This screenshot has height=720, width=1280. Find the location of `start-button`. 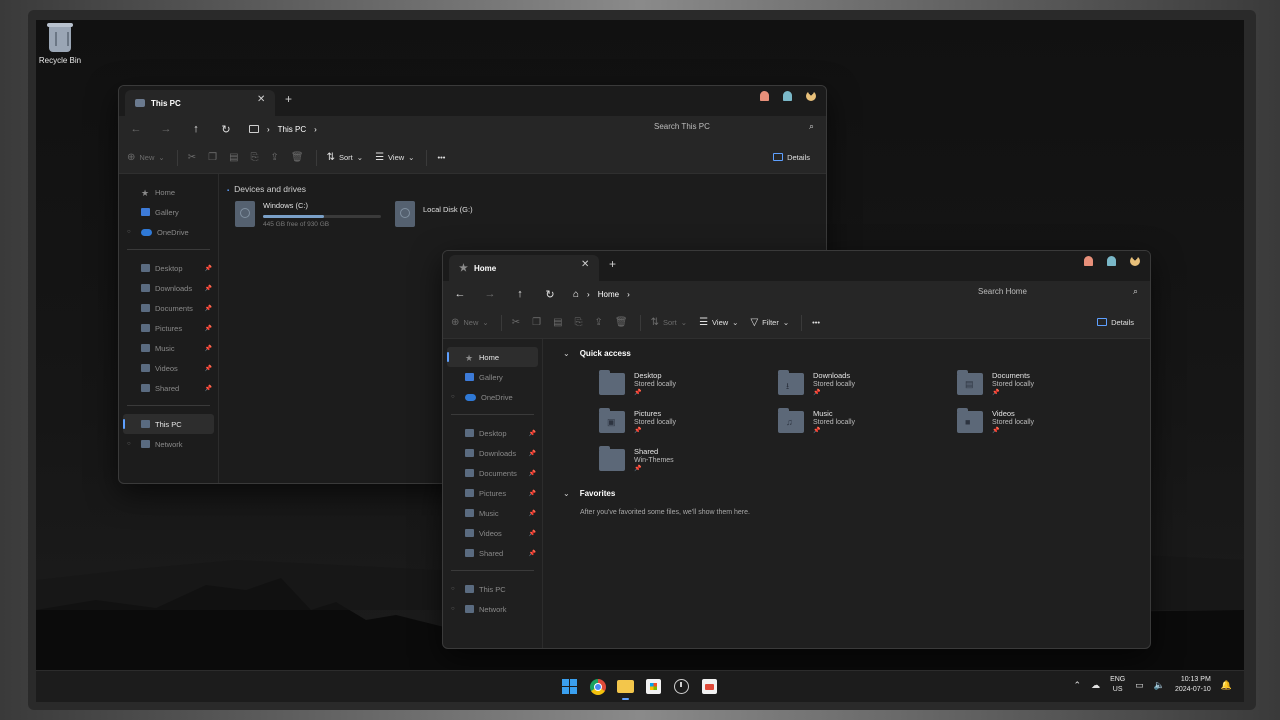

start-button is located at coordinates (569, 686).